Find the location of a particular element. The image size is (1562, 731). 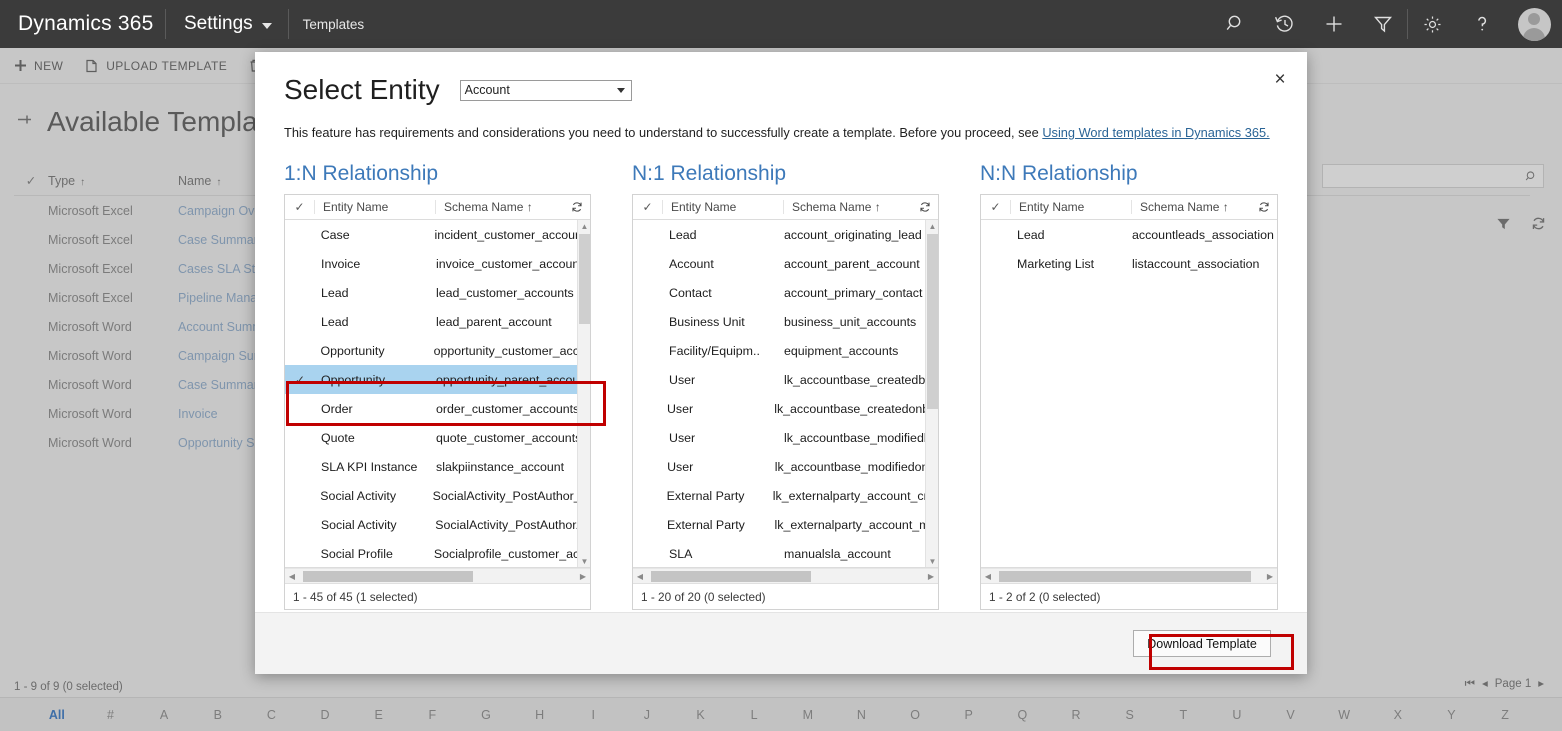

list-item: User lk_accountbase_createdby is located at coordinates (785, 379).